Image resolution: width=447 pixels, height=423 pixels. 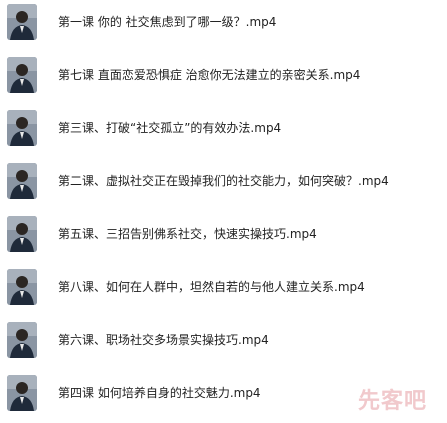 What do you see at coordinates (187, 234) in the screenshot?
I see `file-name: 第五课、三招告别佛系社交，快速实操技巧.mp4` at bounding box center [187, 234].